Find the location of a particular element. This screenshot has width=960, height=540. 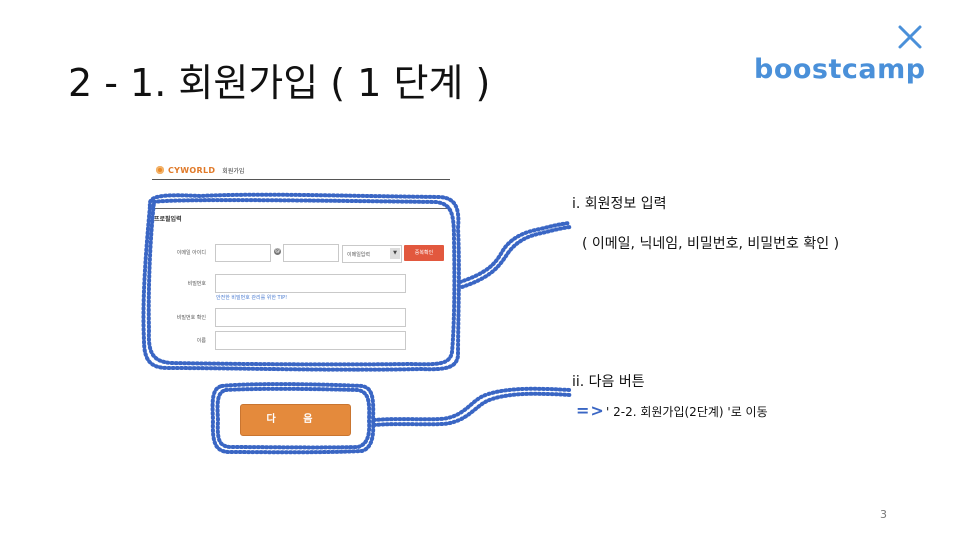

annotation-1-title: i. 회원정보 입력 is located at coordinates (619, 204).